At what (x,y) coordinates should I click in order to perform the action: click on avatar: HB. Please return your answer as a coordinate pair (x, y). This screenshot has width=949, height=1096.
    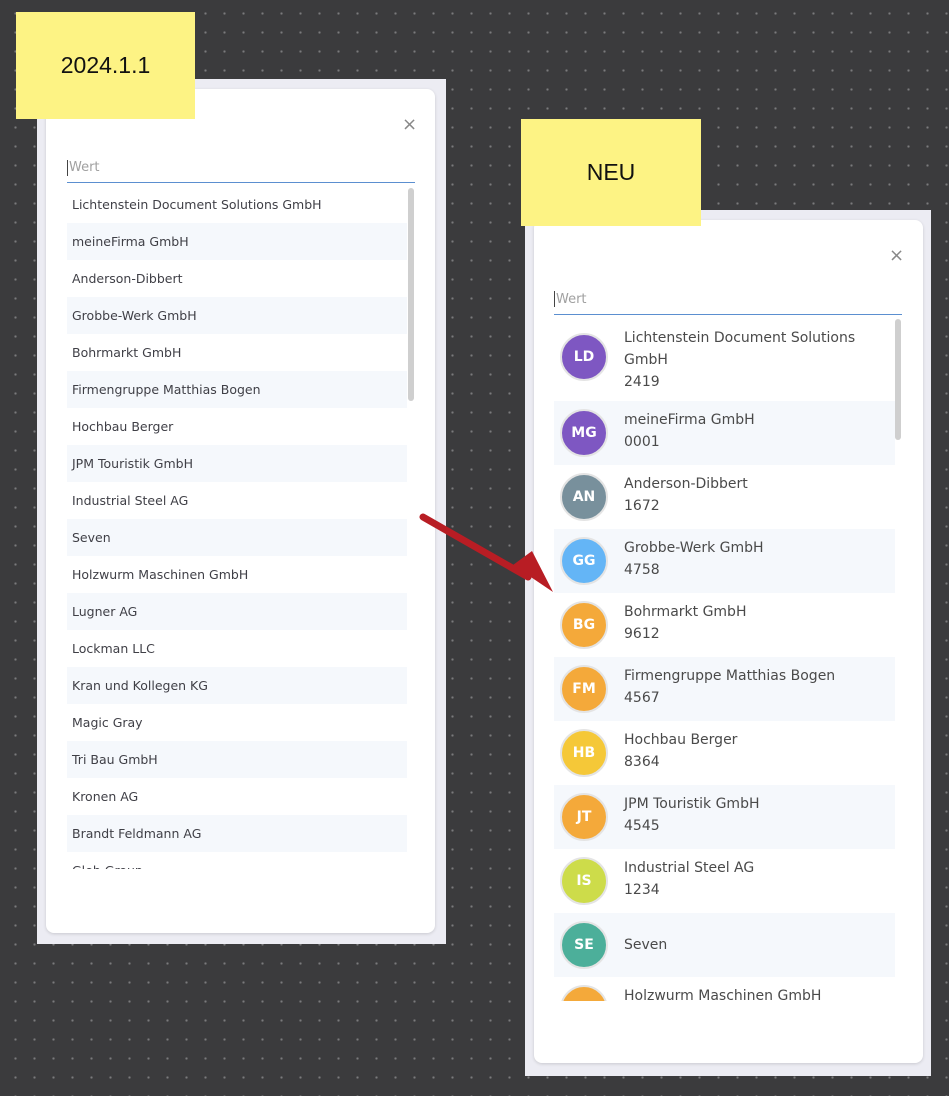
    Looking at the image, I should click on (584, 753).